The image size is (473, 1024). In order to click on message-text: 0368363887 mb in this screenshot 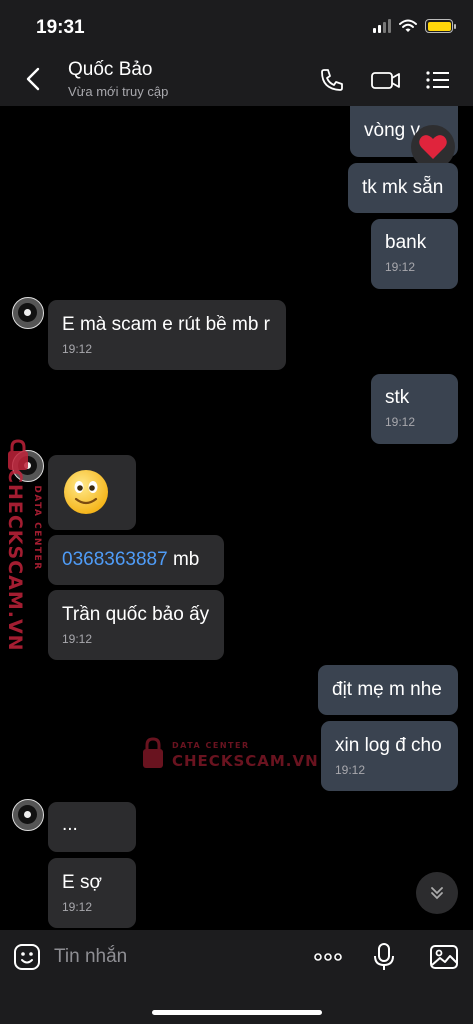, I will do `click(136, 560)`.